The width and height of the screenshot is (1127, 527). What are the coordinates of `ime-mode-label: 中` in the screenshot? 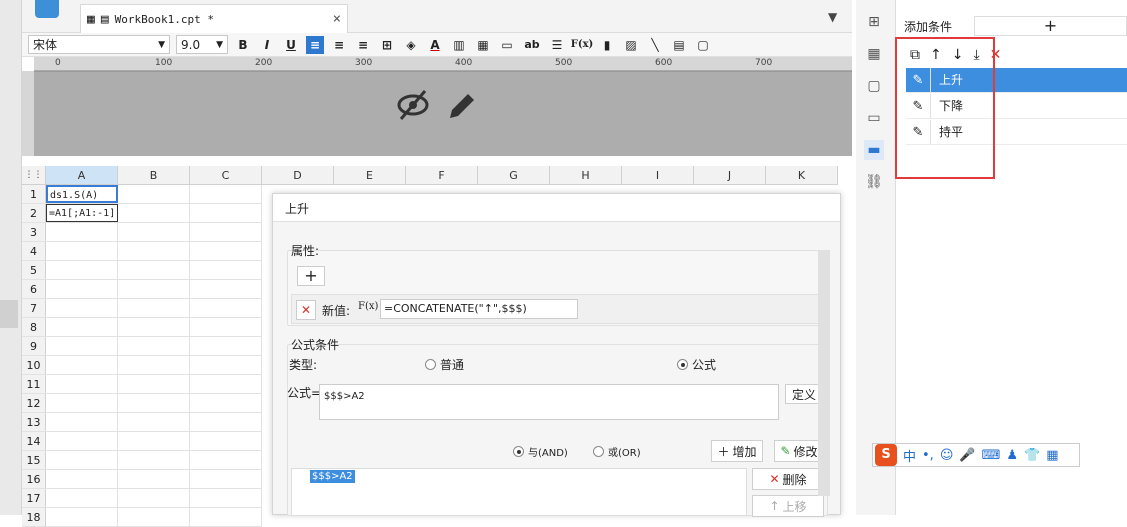 It's located at (909, 455).